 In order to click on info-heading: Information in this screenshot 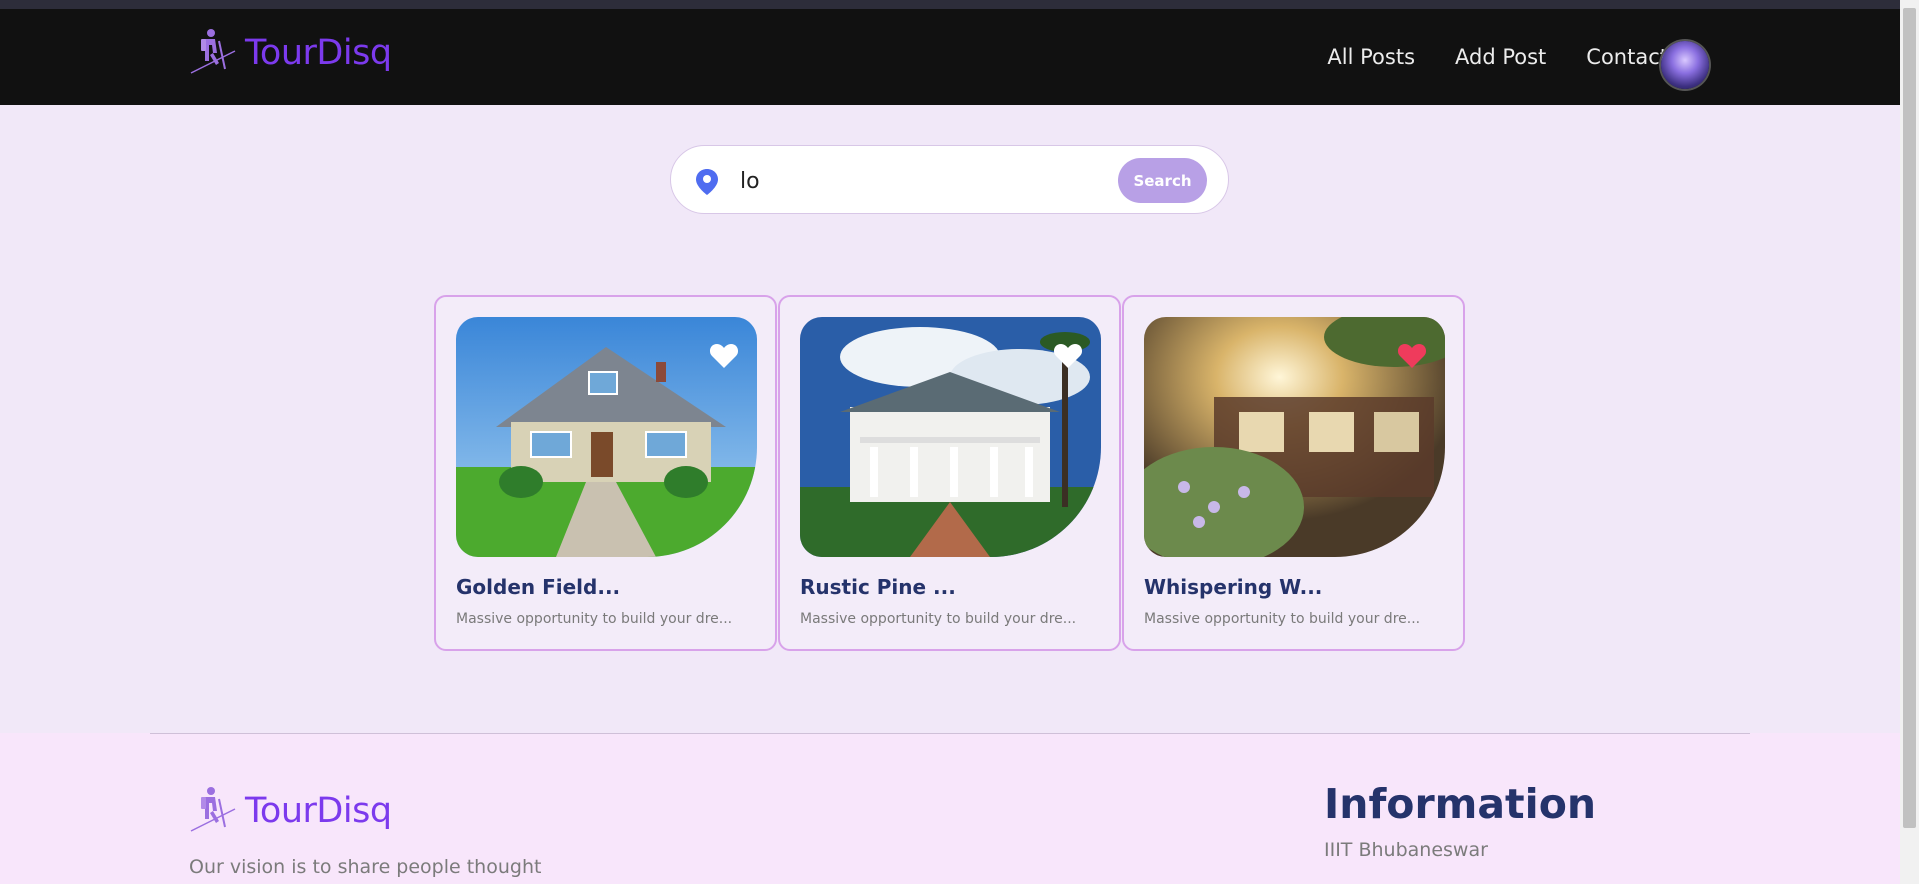, I will do `click(1460, 804)`.